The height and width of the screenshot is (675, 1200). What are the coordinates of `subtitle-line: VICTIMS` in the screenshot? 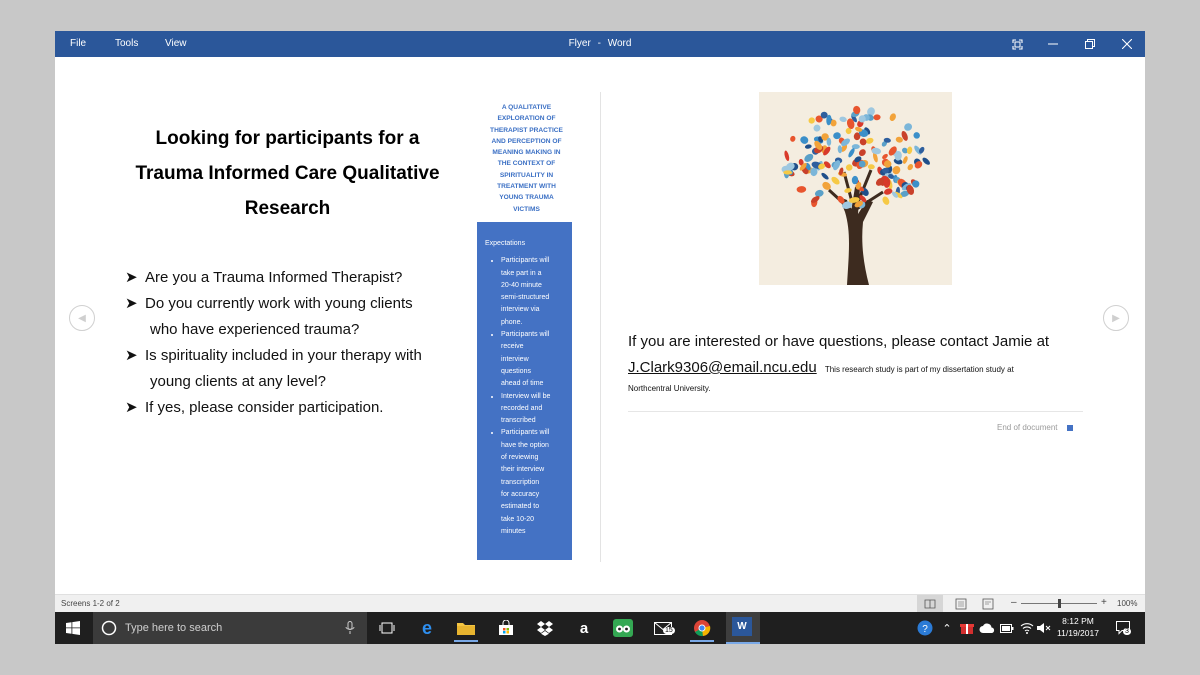 It's located at (526, 209).